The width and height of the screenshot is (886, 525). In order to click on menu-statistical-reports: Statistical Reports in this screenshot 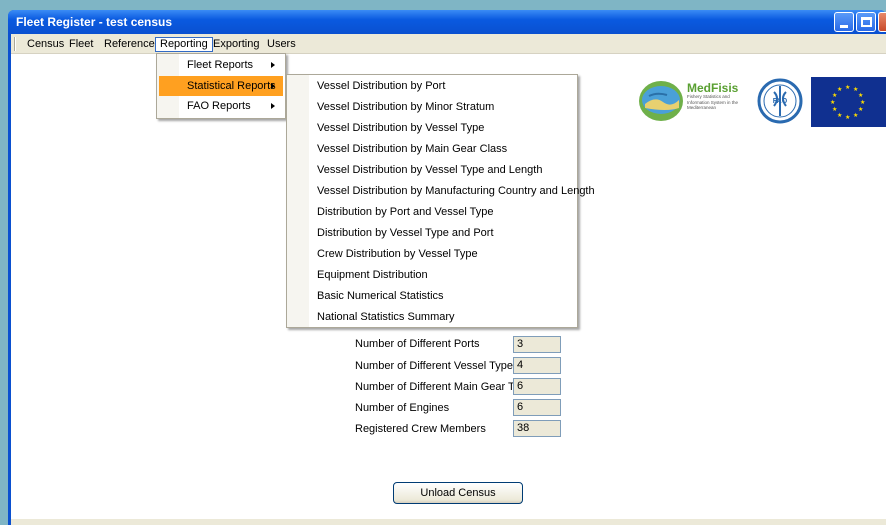, I will do `click(221, 86)`.